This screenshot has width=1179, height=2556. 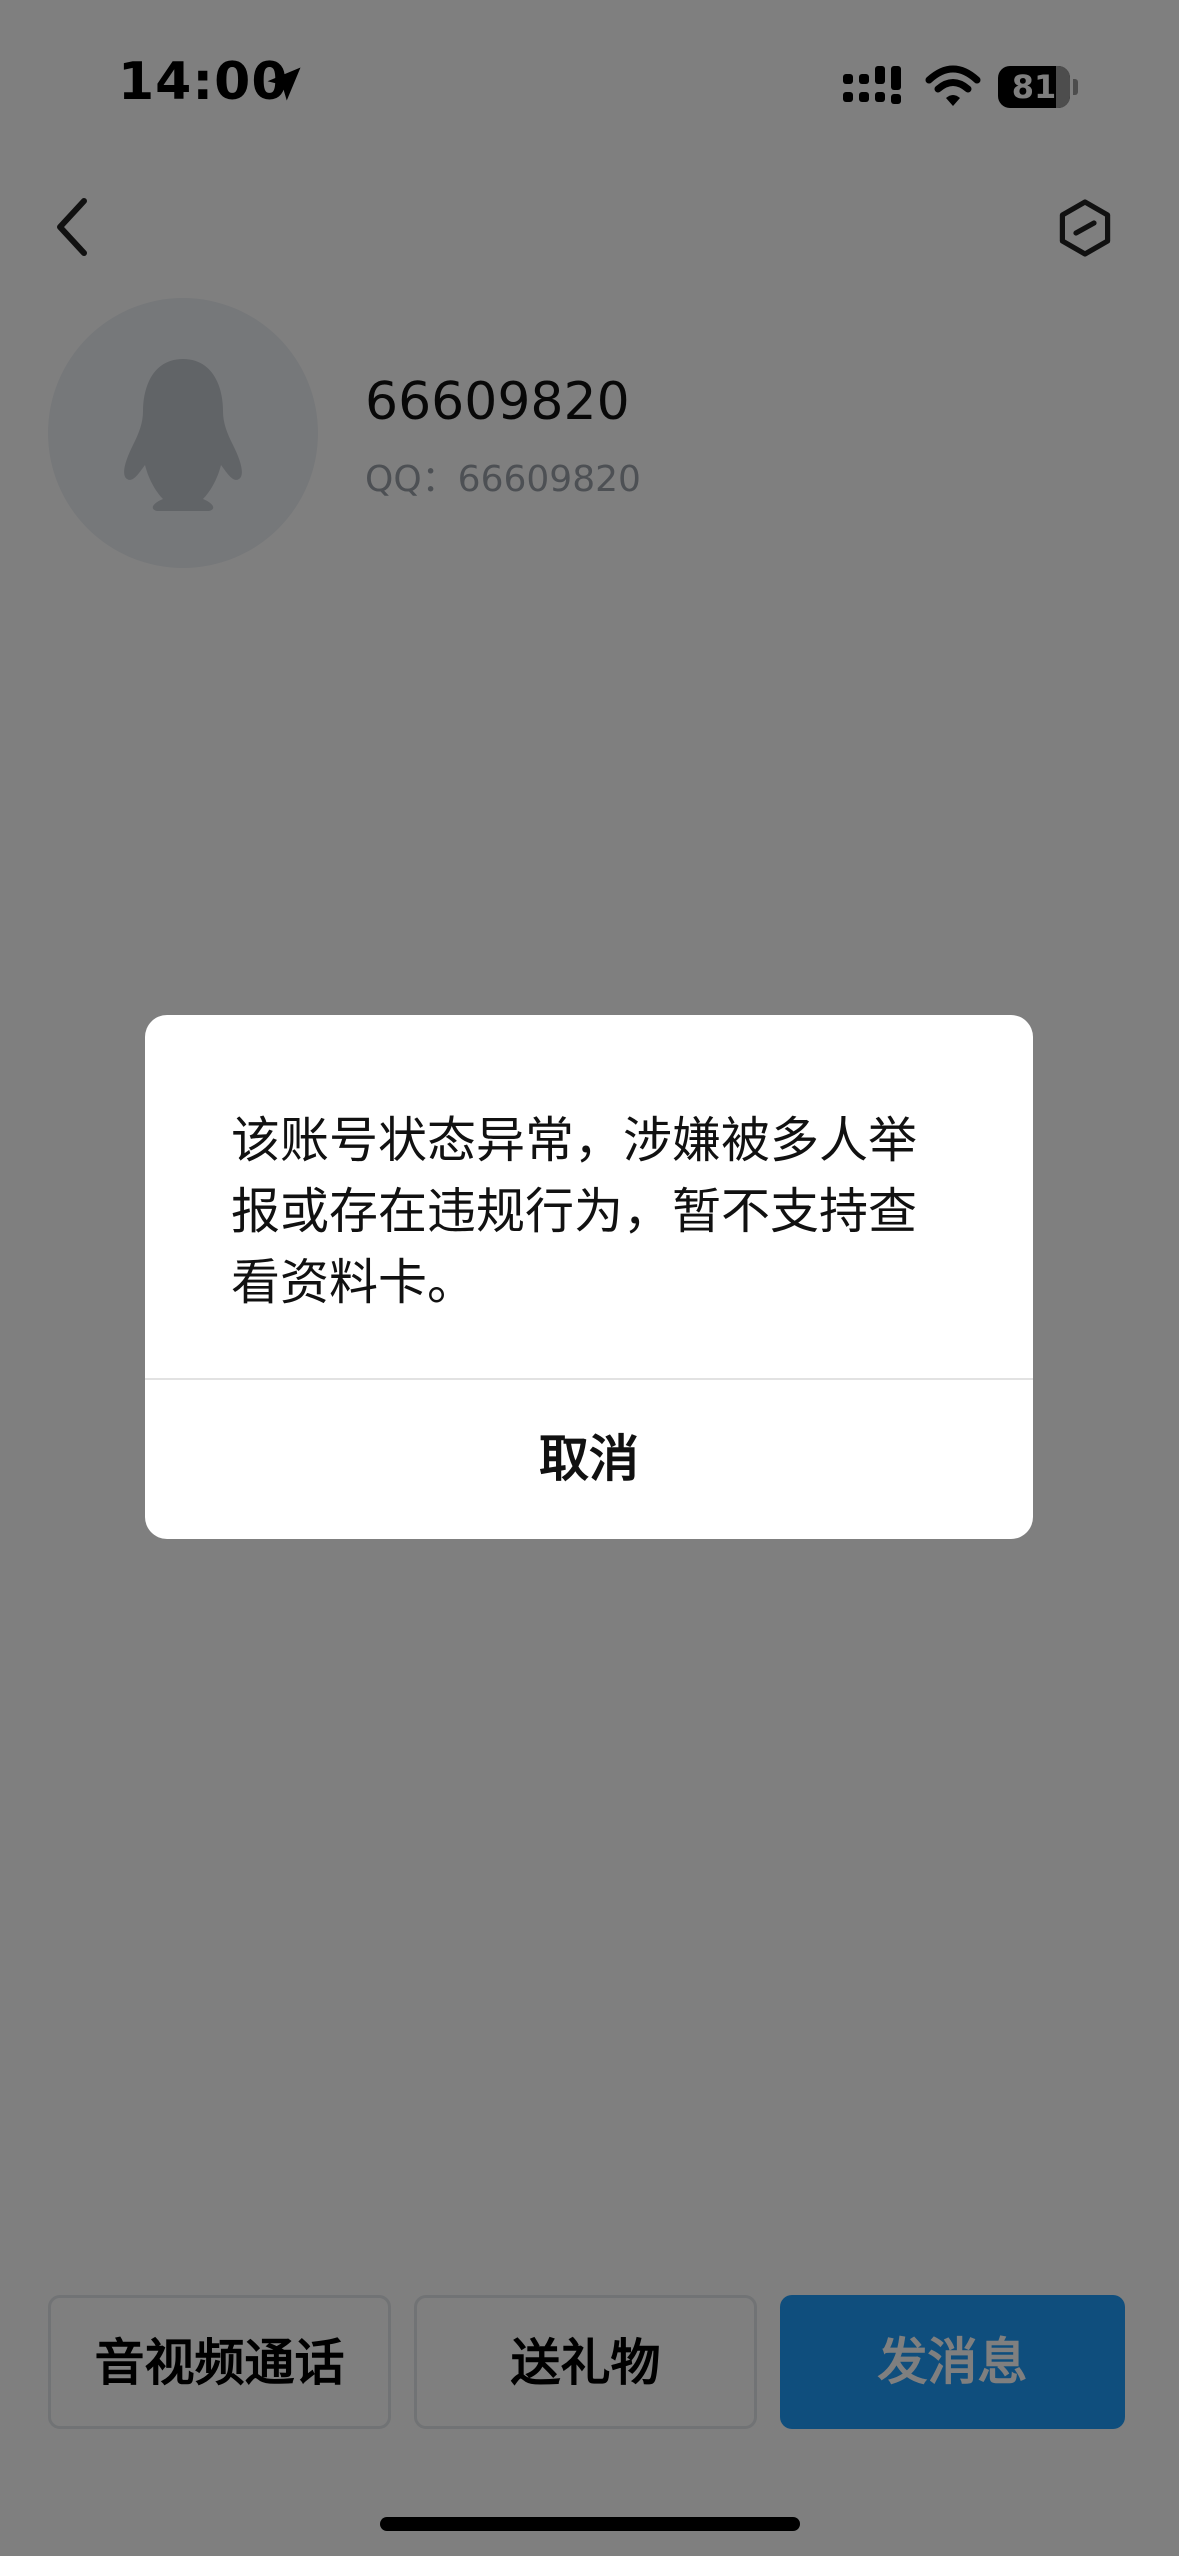 What do you see at coordinates (574, 1211) in the screenshot?
I see `dialog-message: 该账号状态异常，涉嫌被多人举报或存在违规行为，暂不支持查看资料卡。` at bounding box center [574, 1211].